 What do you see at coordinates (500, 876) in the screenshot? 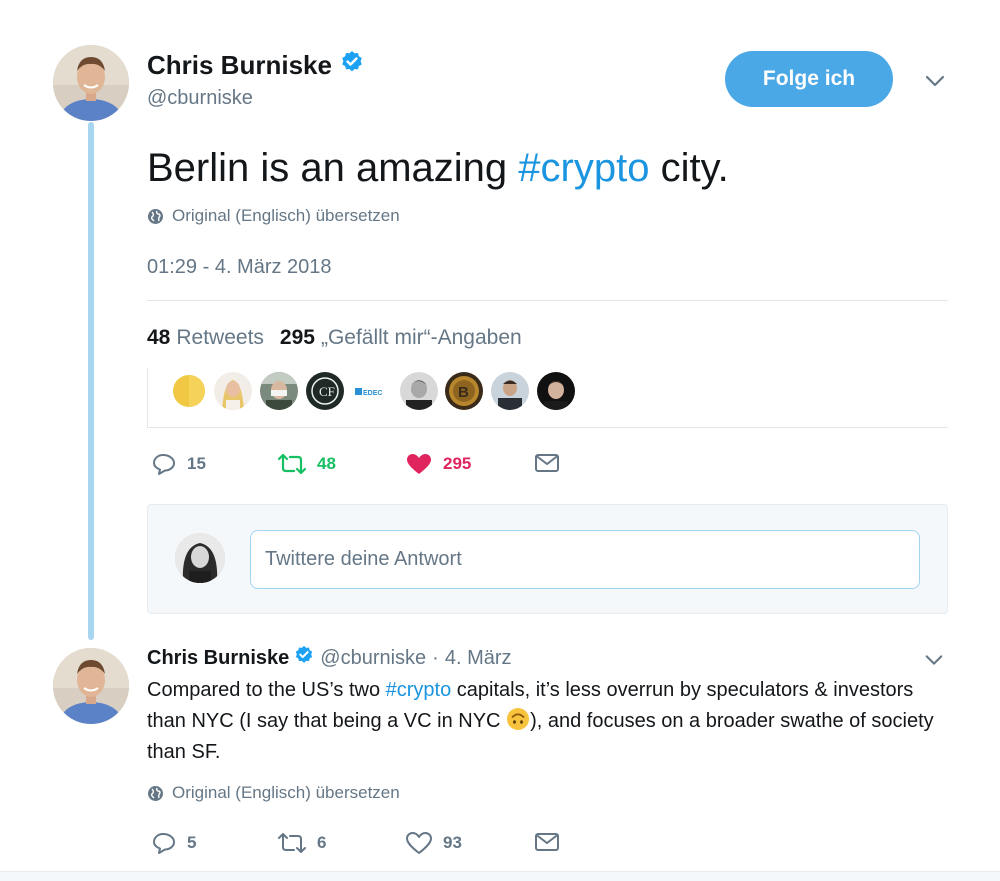
I see `bottom-divider` at bounding box center [500, 876].